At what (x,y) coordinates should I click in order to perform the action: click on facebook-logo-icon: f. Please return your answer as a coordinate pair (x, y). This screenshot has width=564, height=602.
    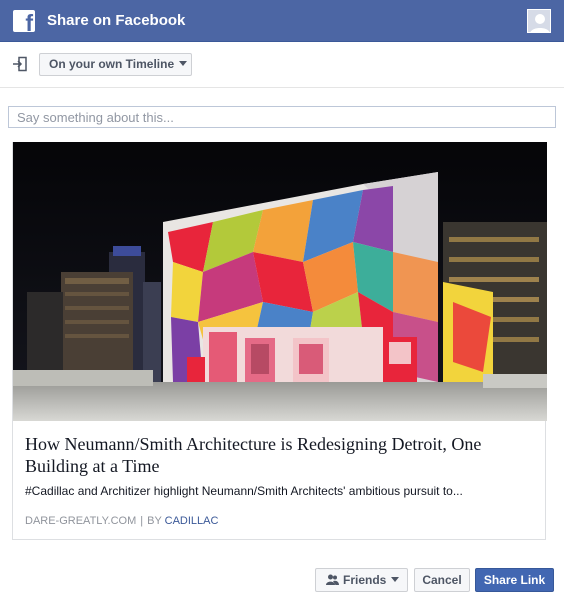
    Looking at the image, I should click on (24, 21).